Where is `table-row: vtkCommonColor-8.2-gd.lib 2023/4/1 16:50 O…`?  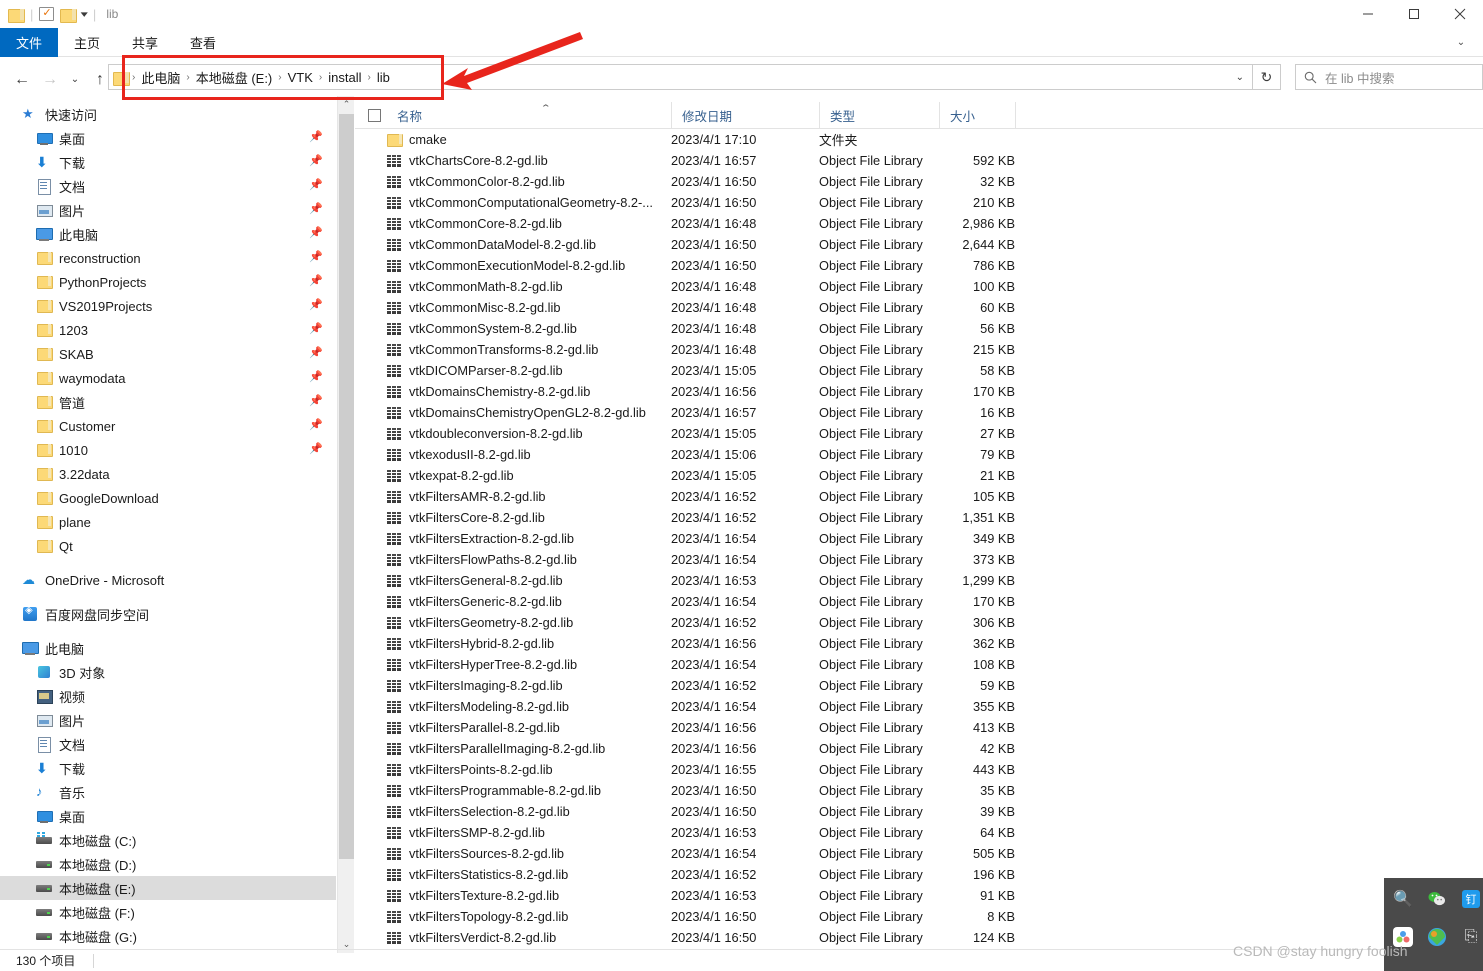 table-row: vtkCommonColor-8.2-gd.lib 2023/4/1 16:50 O… is located at coordinates (919, 181).